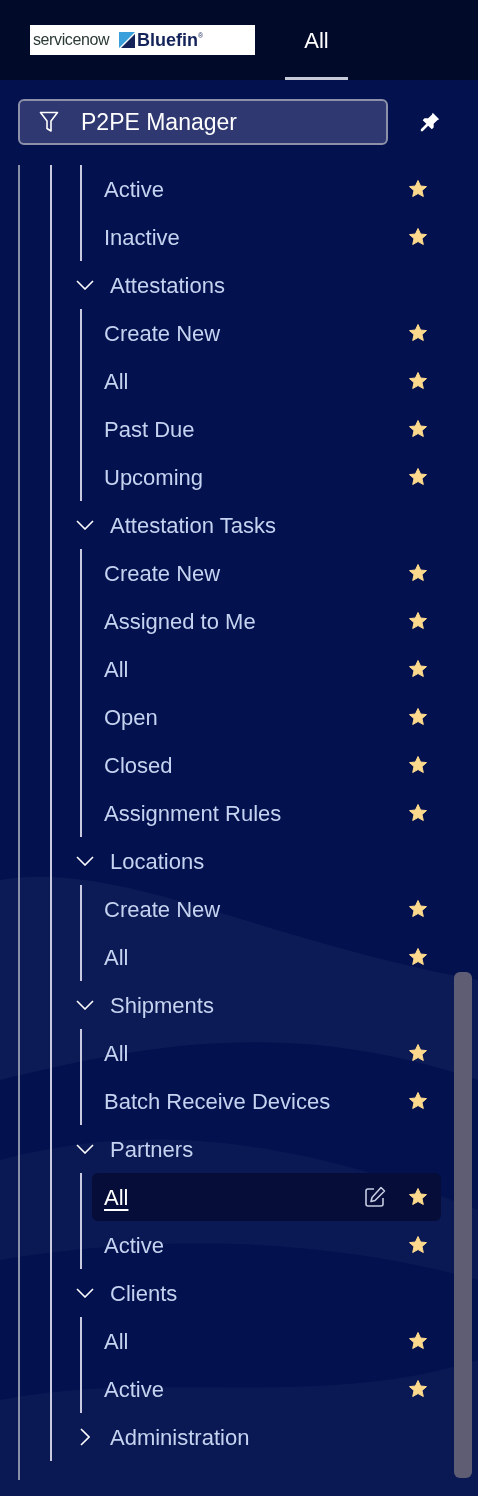 This screenshot has width=478, height=1496. Describe the element at coordinates (266, 237) in the screenshot. I see `menu-item: Inactive` at that location.